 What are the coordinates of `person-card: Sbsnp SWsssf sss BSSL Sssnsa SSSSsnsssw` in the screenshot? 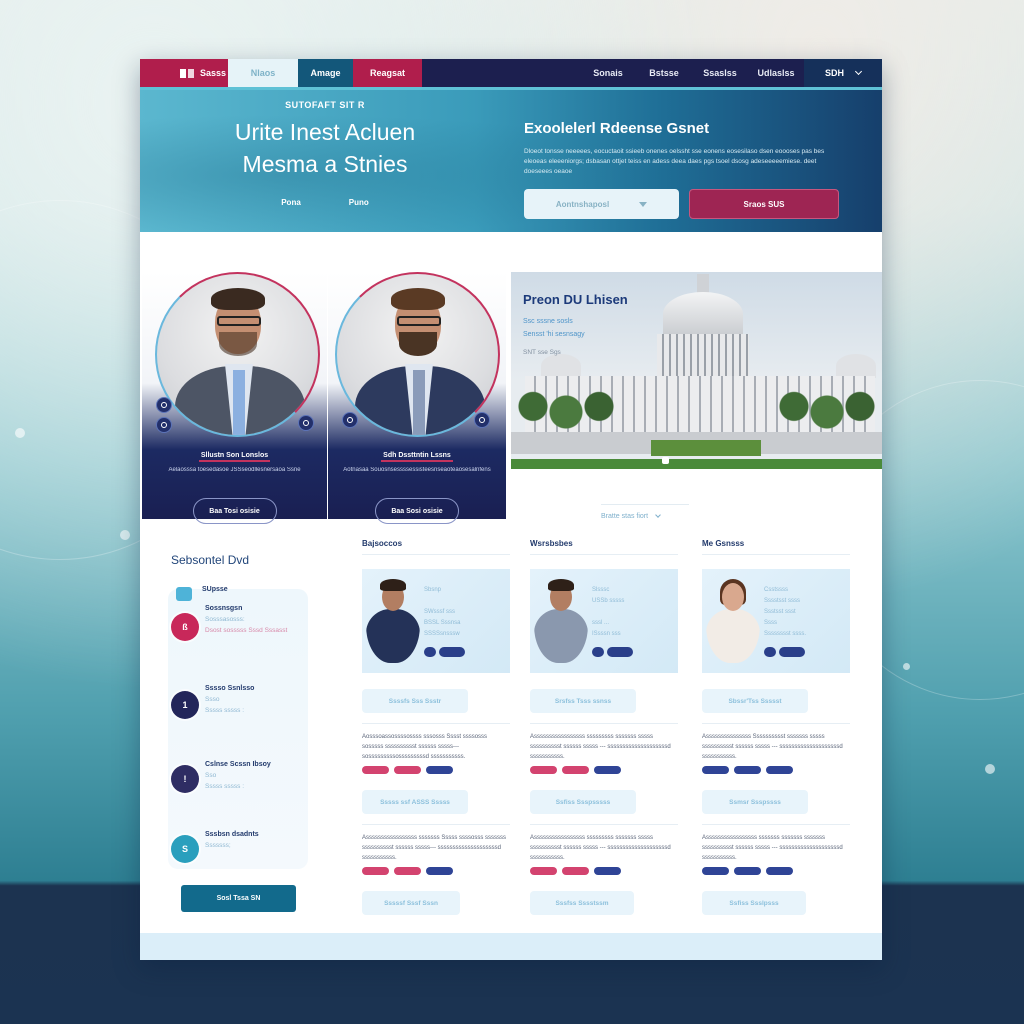 It's located at (436, 621).